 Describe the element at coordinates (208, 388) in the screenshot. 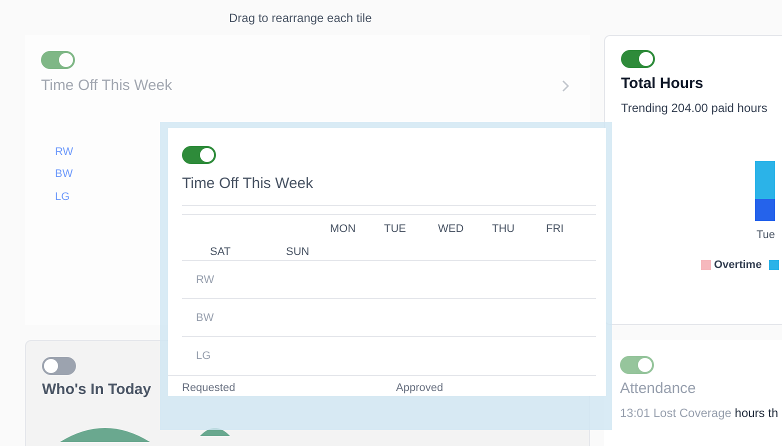

I see `footer-label: Requested` at that location.